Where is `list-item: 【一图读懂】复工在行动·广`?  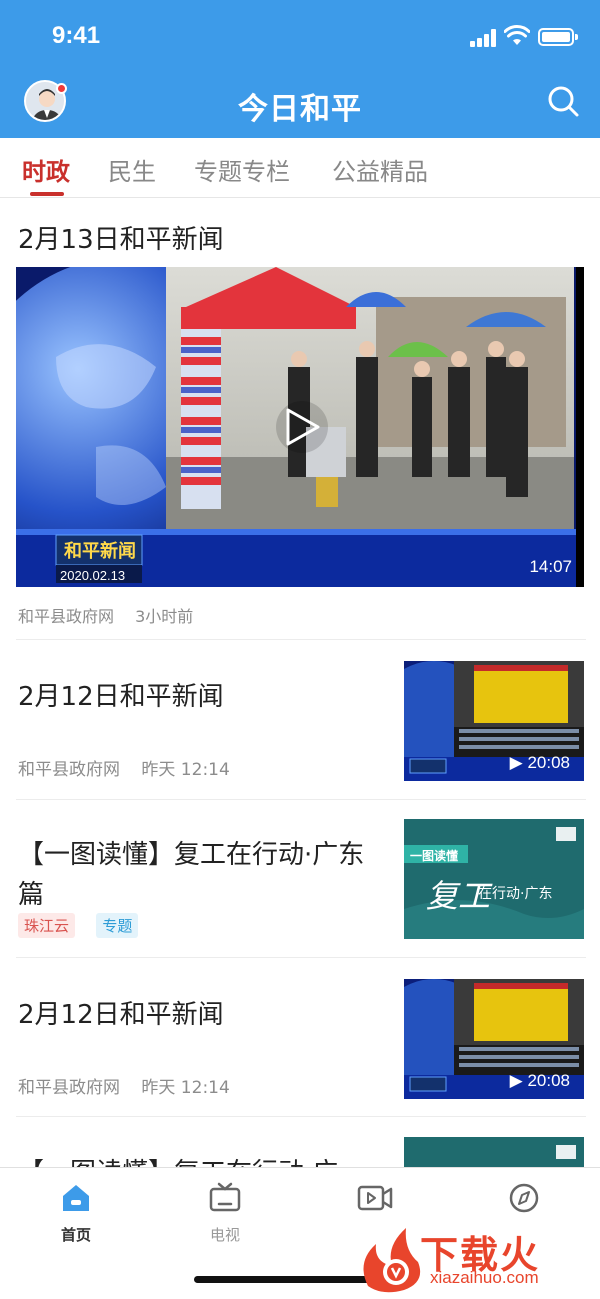
list-item: 【一图读懂】复工在行动·广 is located at coordinates (300, 1151).